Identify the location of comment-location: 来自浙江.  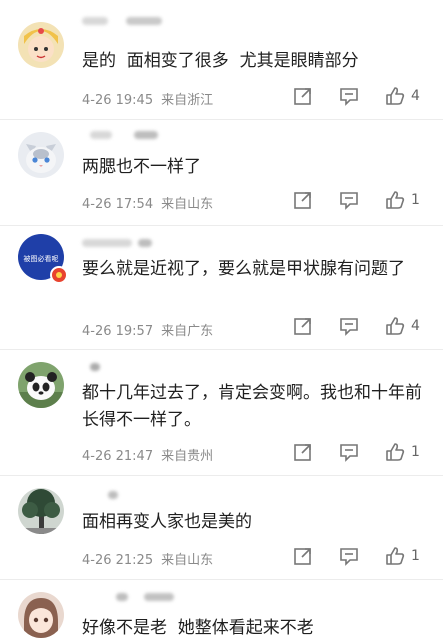
(187, 100).